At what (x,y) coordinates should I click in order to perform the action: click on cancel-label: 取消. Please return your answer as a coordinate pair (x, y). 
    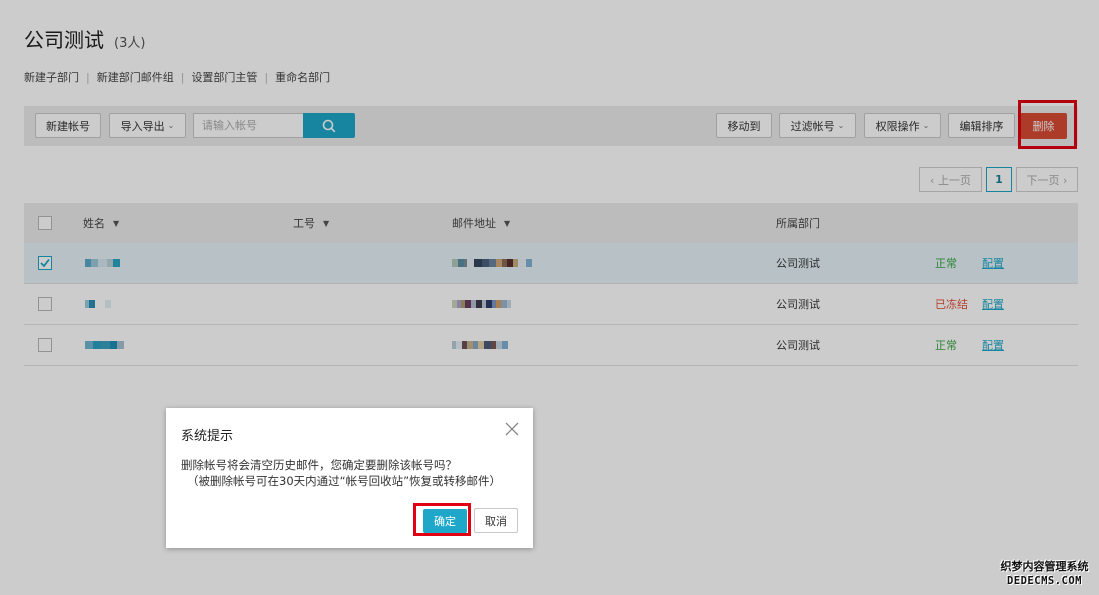
    Looking at the image, I should click on (496, 521).